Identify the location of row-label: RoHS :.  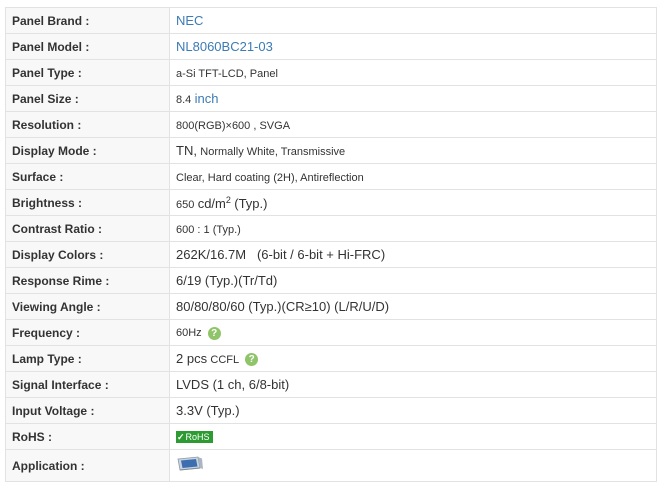
(87, 436).